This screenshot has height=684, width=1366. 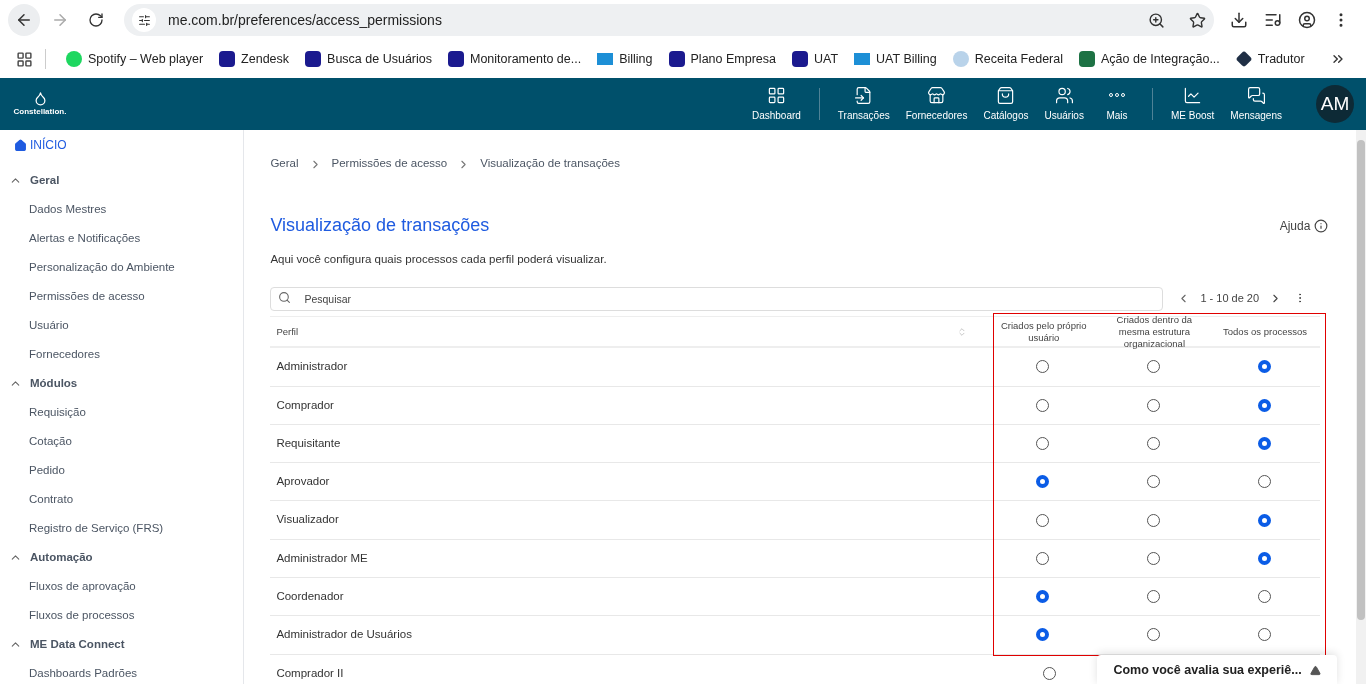 I want to click on bookmark-link: Spotify – Web player, so click(x=135, y=59).